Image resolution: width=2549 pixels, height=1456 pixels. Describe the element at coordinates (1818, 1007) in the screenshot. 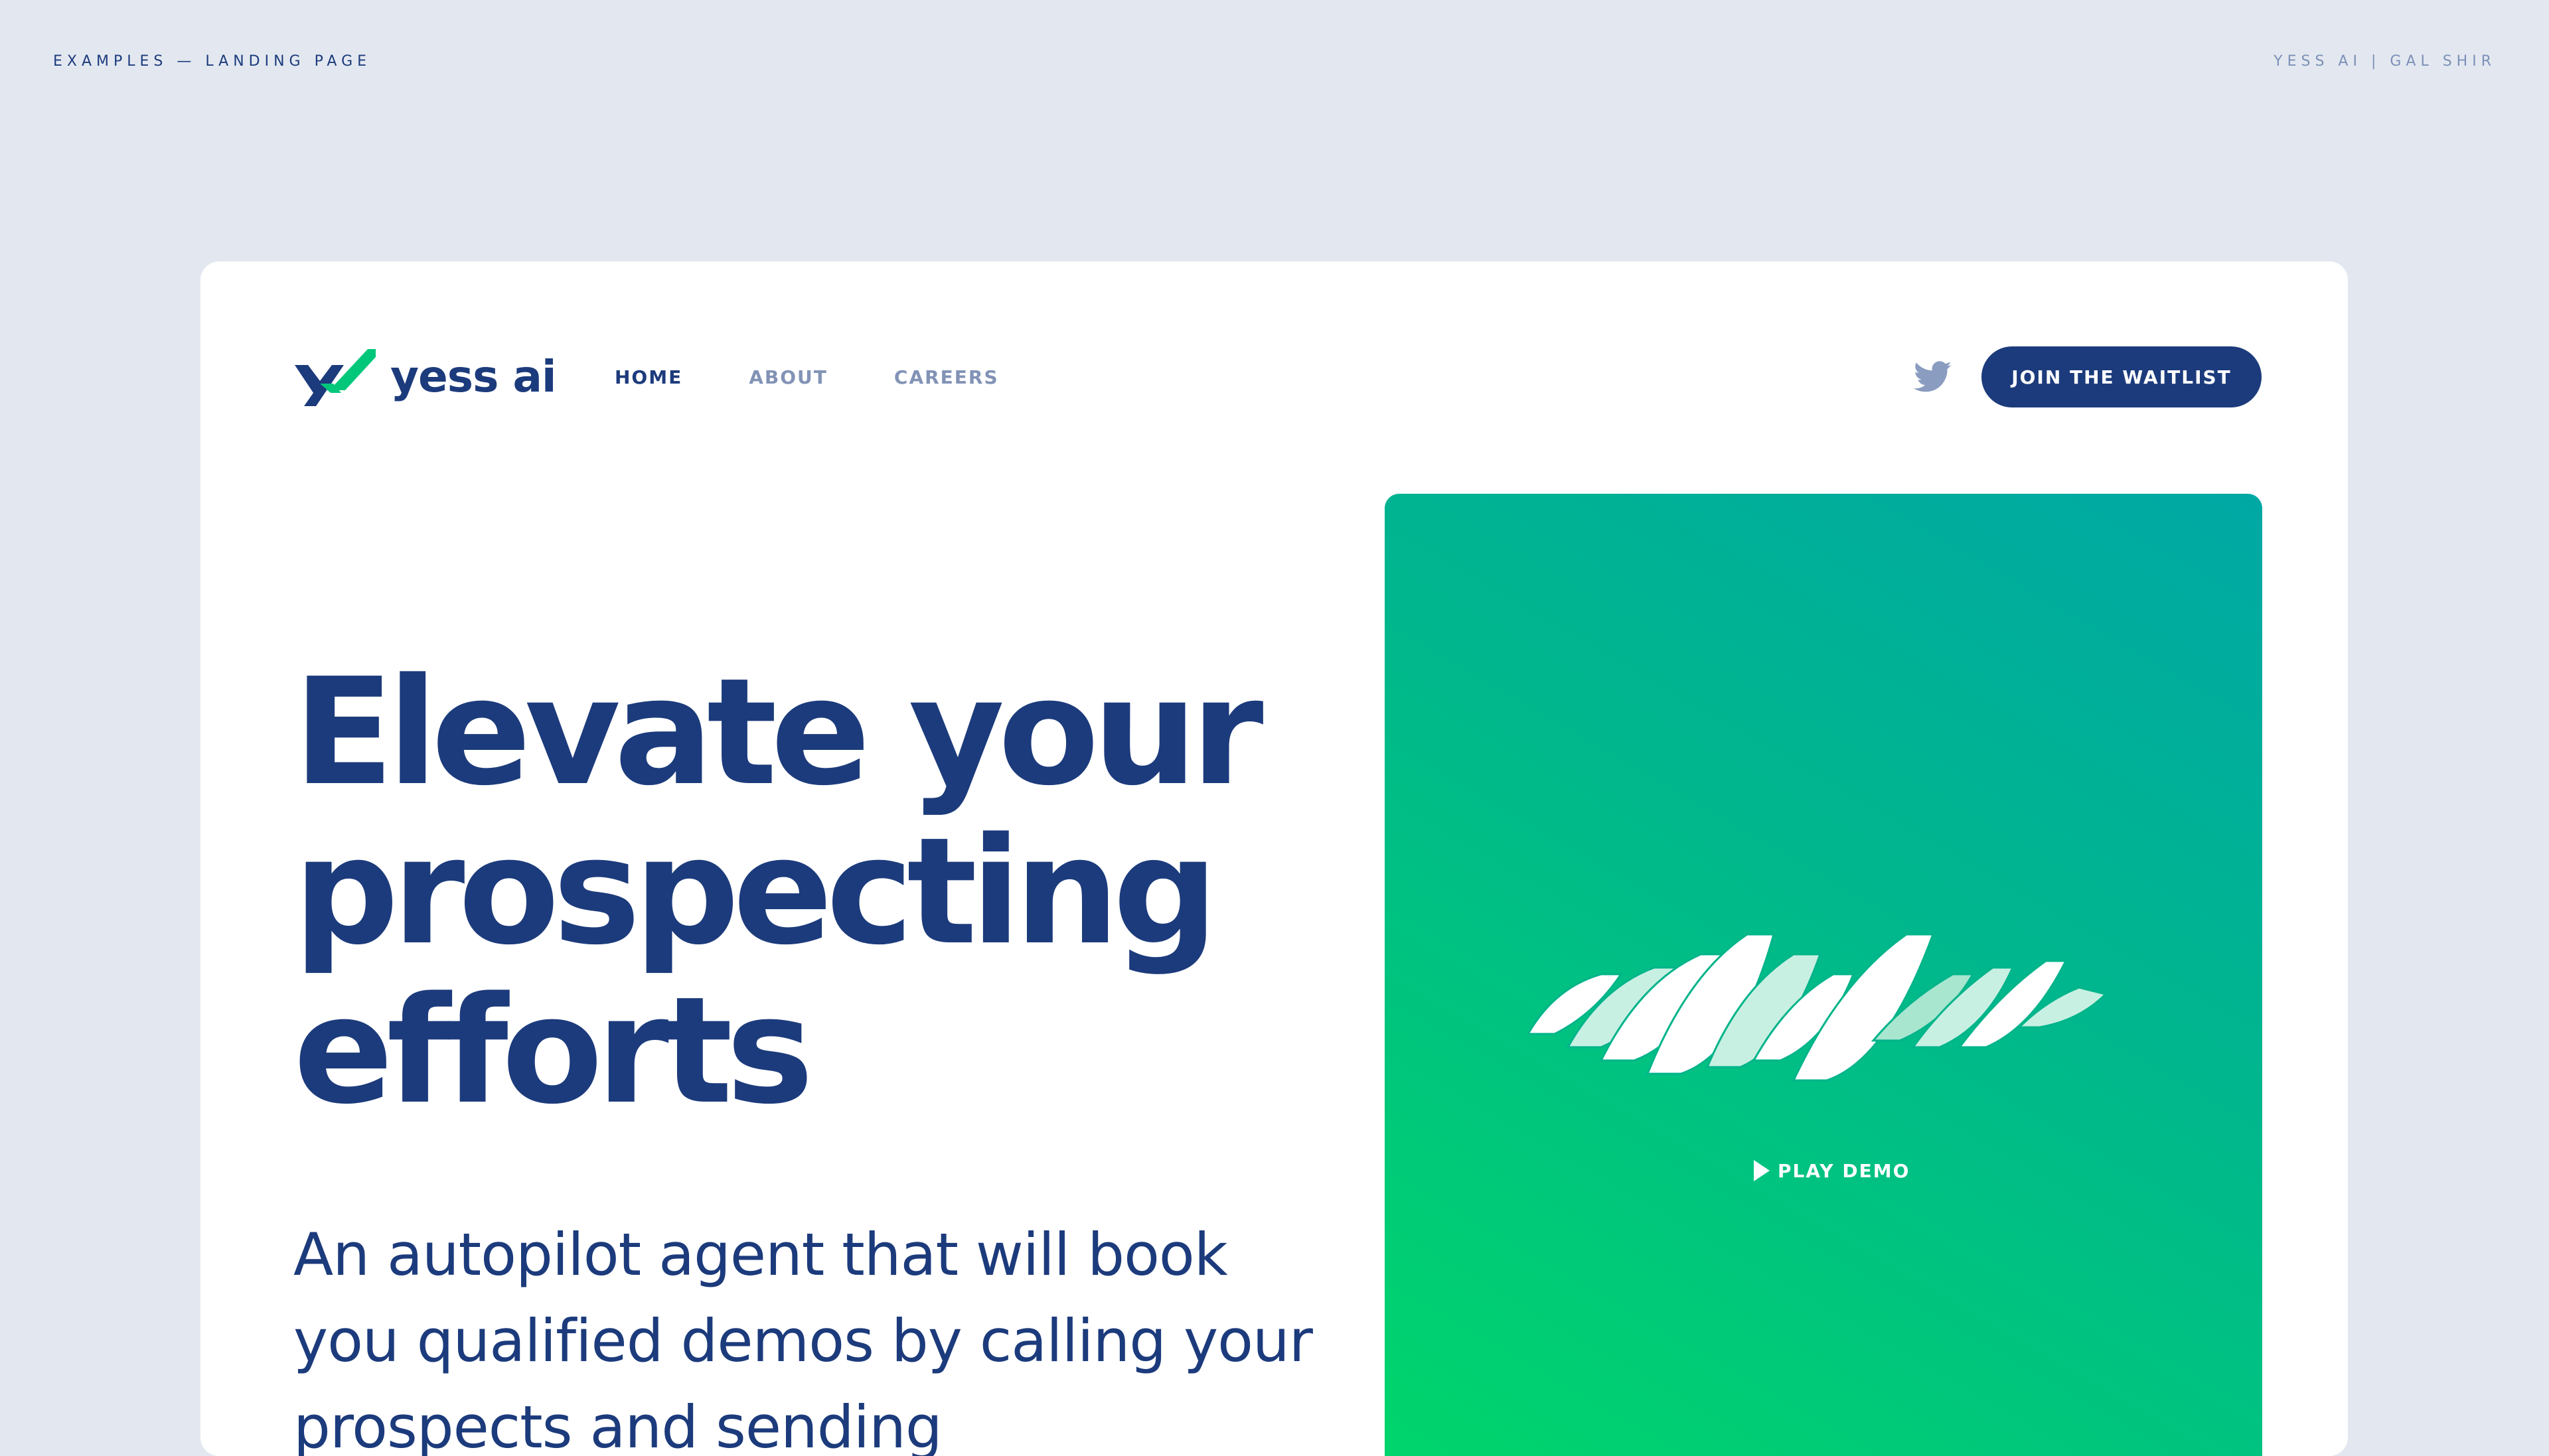

I see `wave-graphic-icon` at that location.